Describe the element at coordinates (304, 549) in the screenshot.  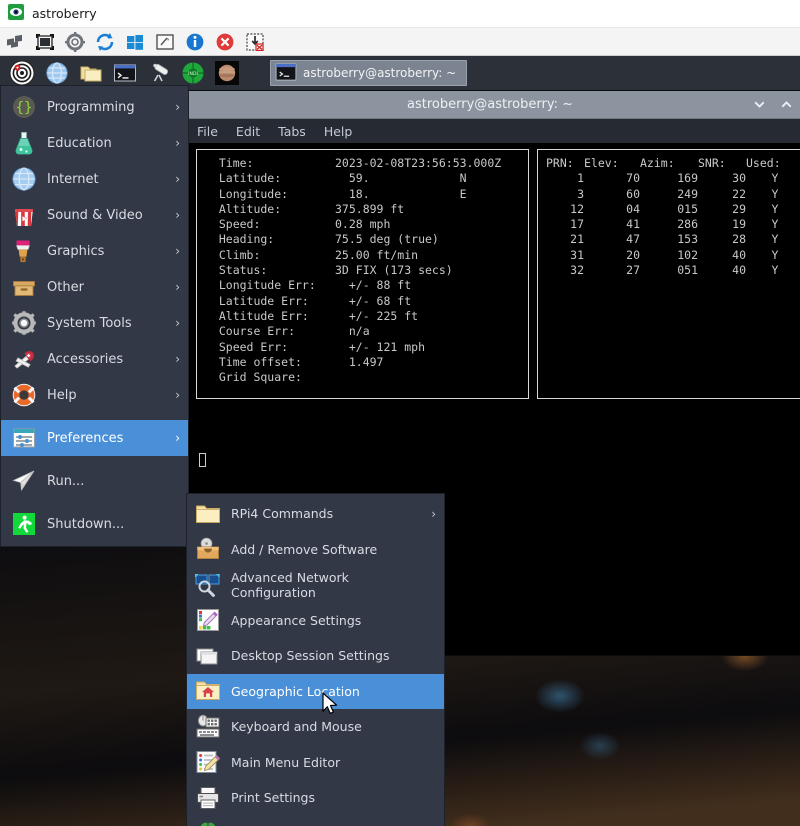
I see `submenu-item-label: Add / Remove Software` at that location.